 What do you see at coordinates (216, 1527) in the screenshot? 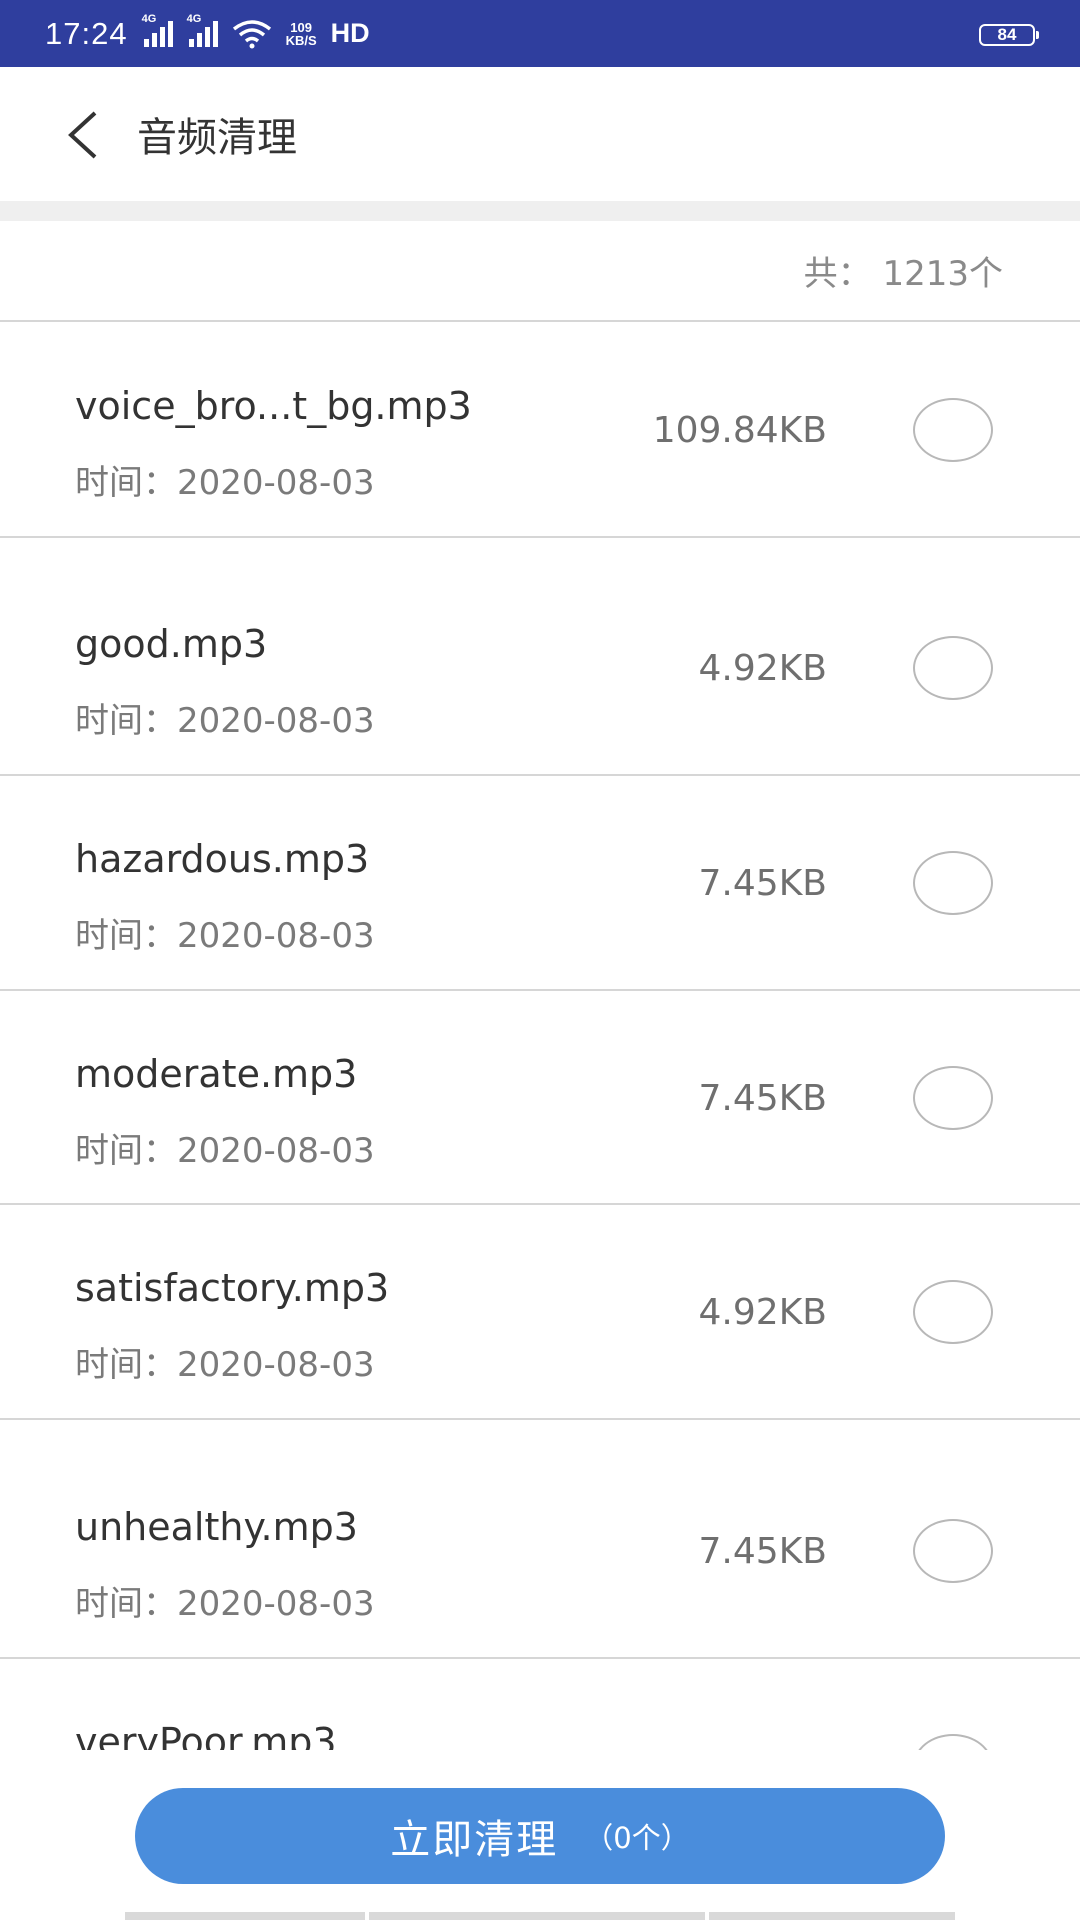
I see `file-name: unhealthy.mp3` at bounding box center [216, 1527].